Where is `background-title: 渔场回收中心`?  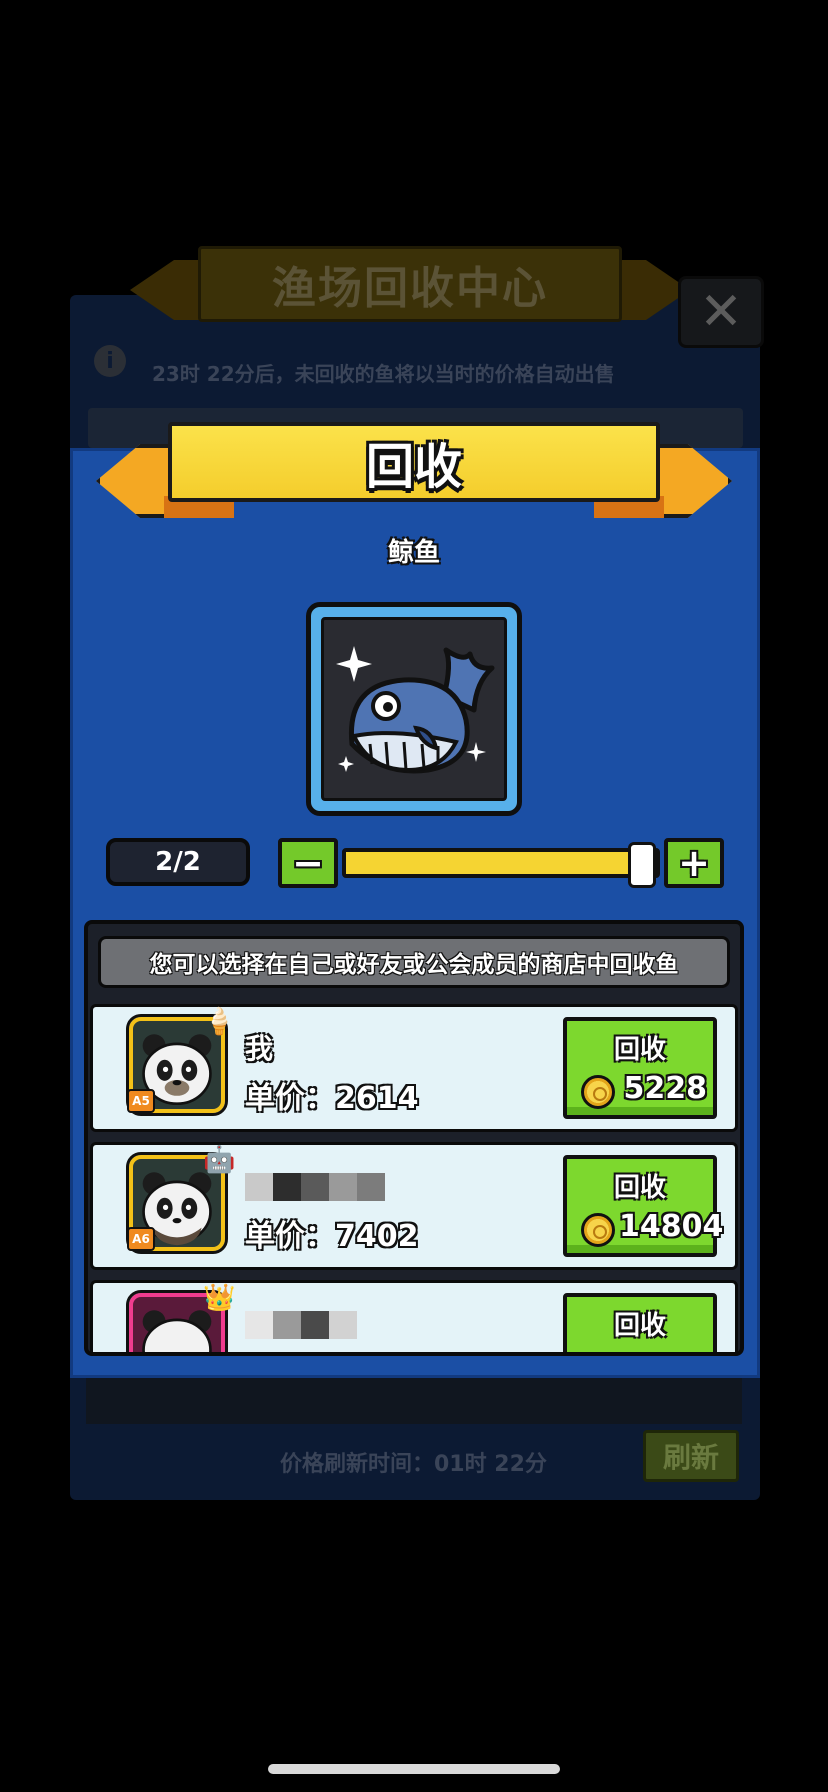 background-title: 渔场回收中心 is located at coordinates (410, 288).